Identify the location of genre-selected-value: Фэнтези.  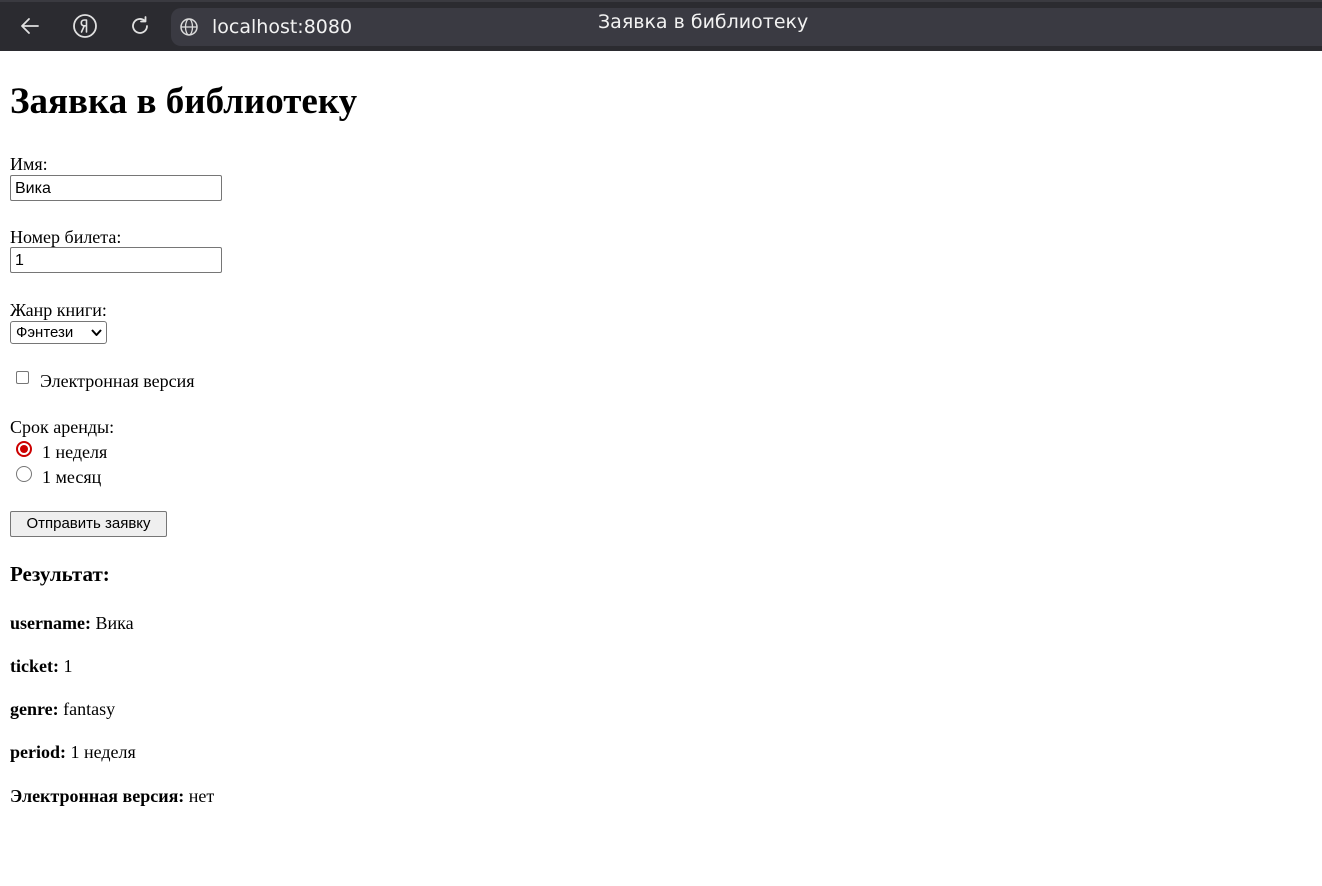
(45, 332).